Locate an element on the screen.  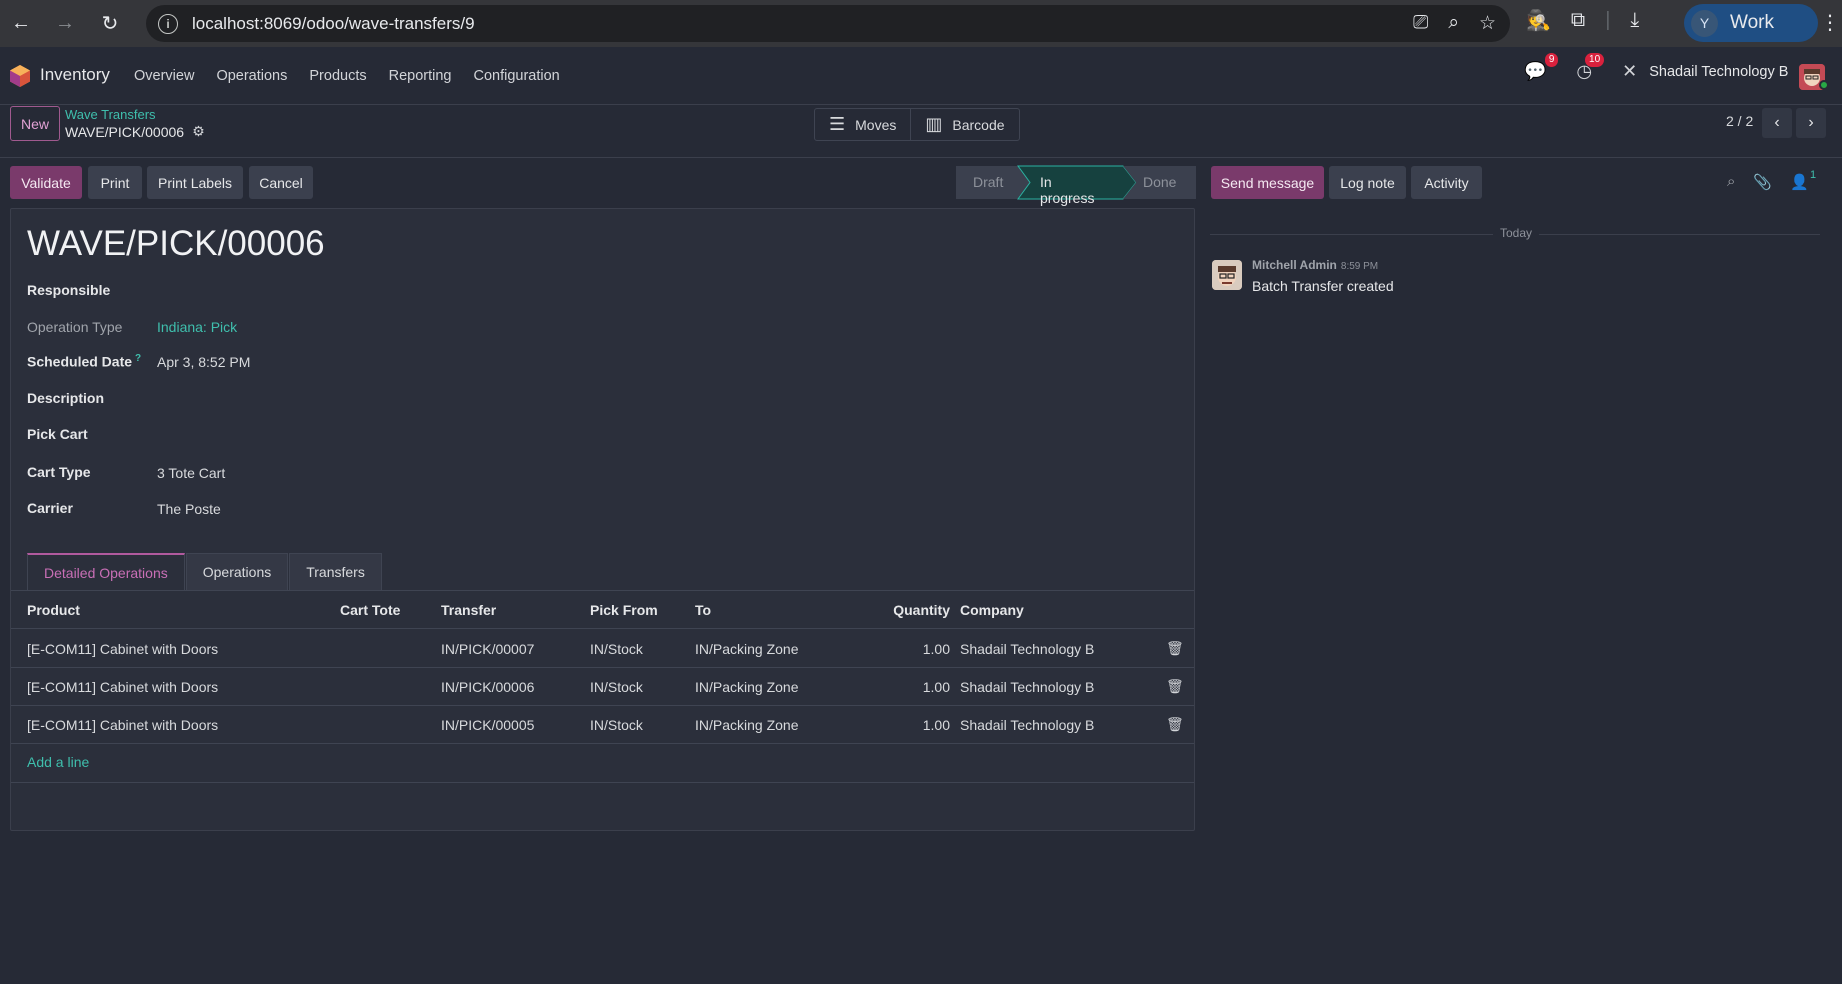
record-title: WAVE/PICK/00006 is located at coordinates (176, 244).